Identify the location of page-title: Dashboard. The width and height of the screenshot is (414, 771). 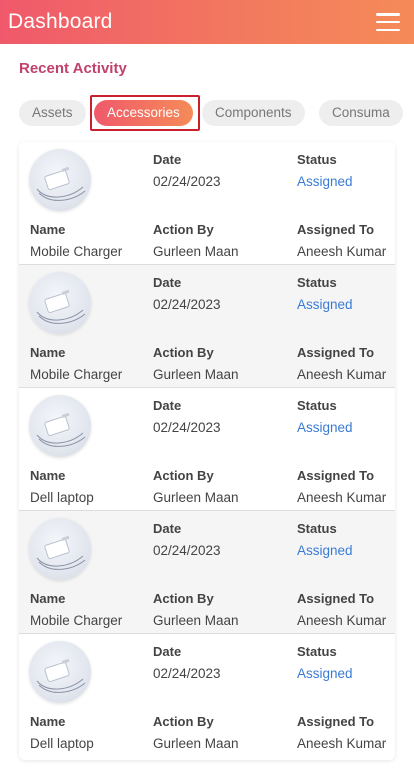
(60, 21).